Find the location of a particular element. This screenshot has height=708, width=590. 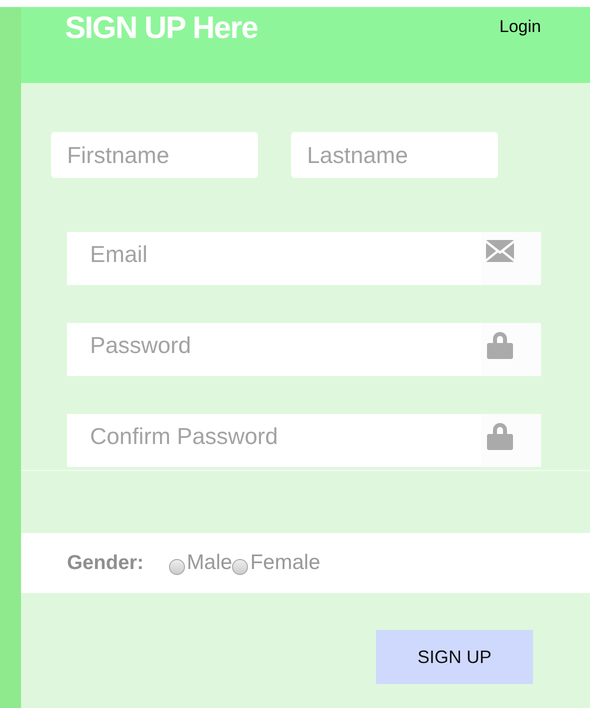

gender-label: Gender: is located at coordinates (105, 563).